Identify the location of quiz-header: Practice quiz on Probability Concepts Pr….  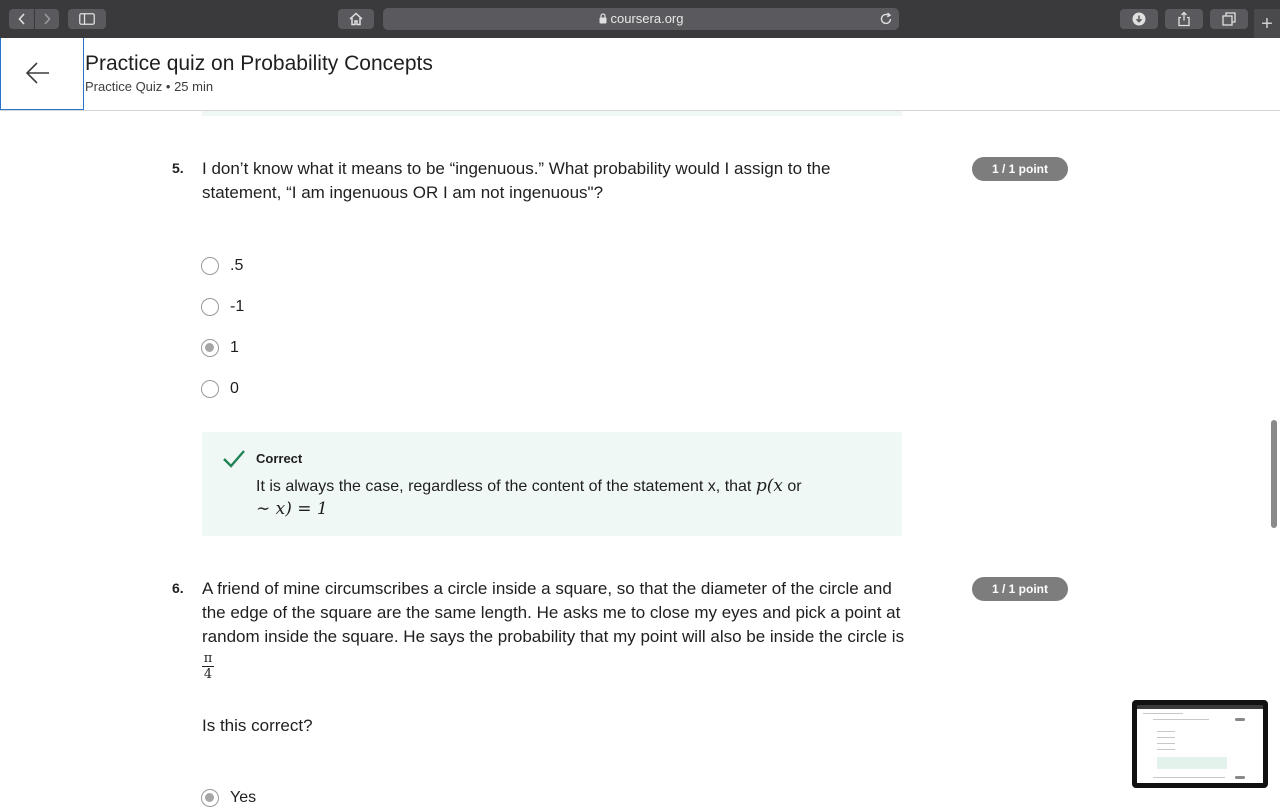
(640, 74).